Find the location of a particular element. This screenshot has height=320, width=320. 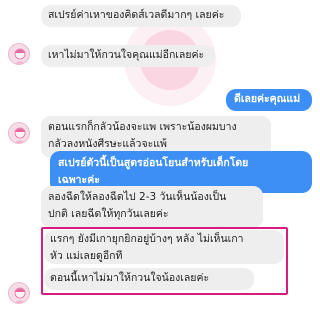

message-bubble-outgoing: ดีเลยค่ะคุณแม่ is located at coordinates (269, 100).